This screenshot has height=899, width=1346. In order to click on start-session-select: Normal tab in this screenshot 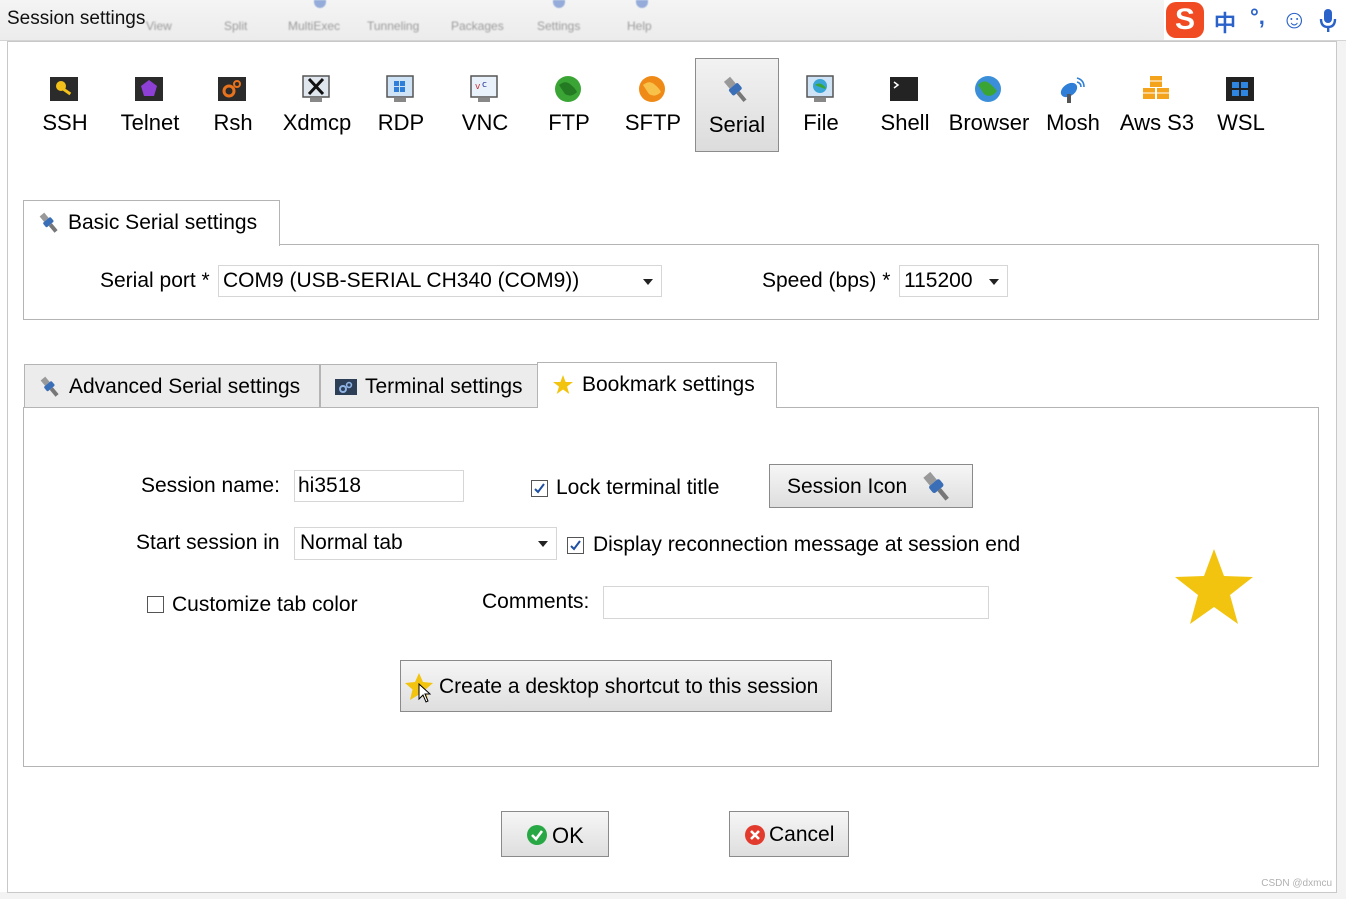, I will do `click(425, 543)`.